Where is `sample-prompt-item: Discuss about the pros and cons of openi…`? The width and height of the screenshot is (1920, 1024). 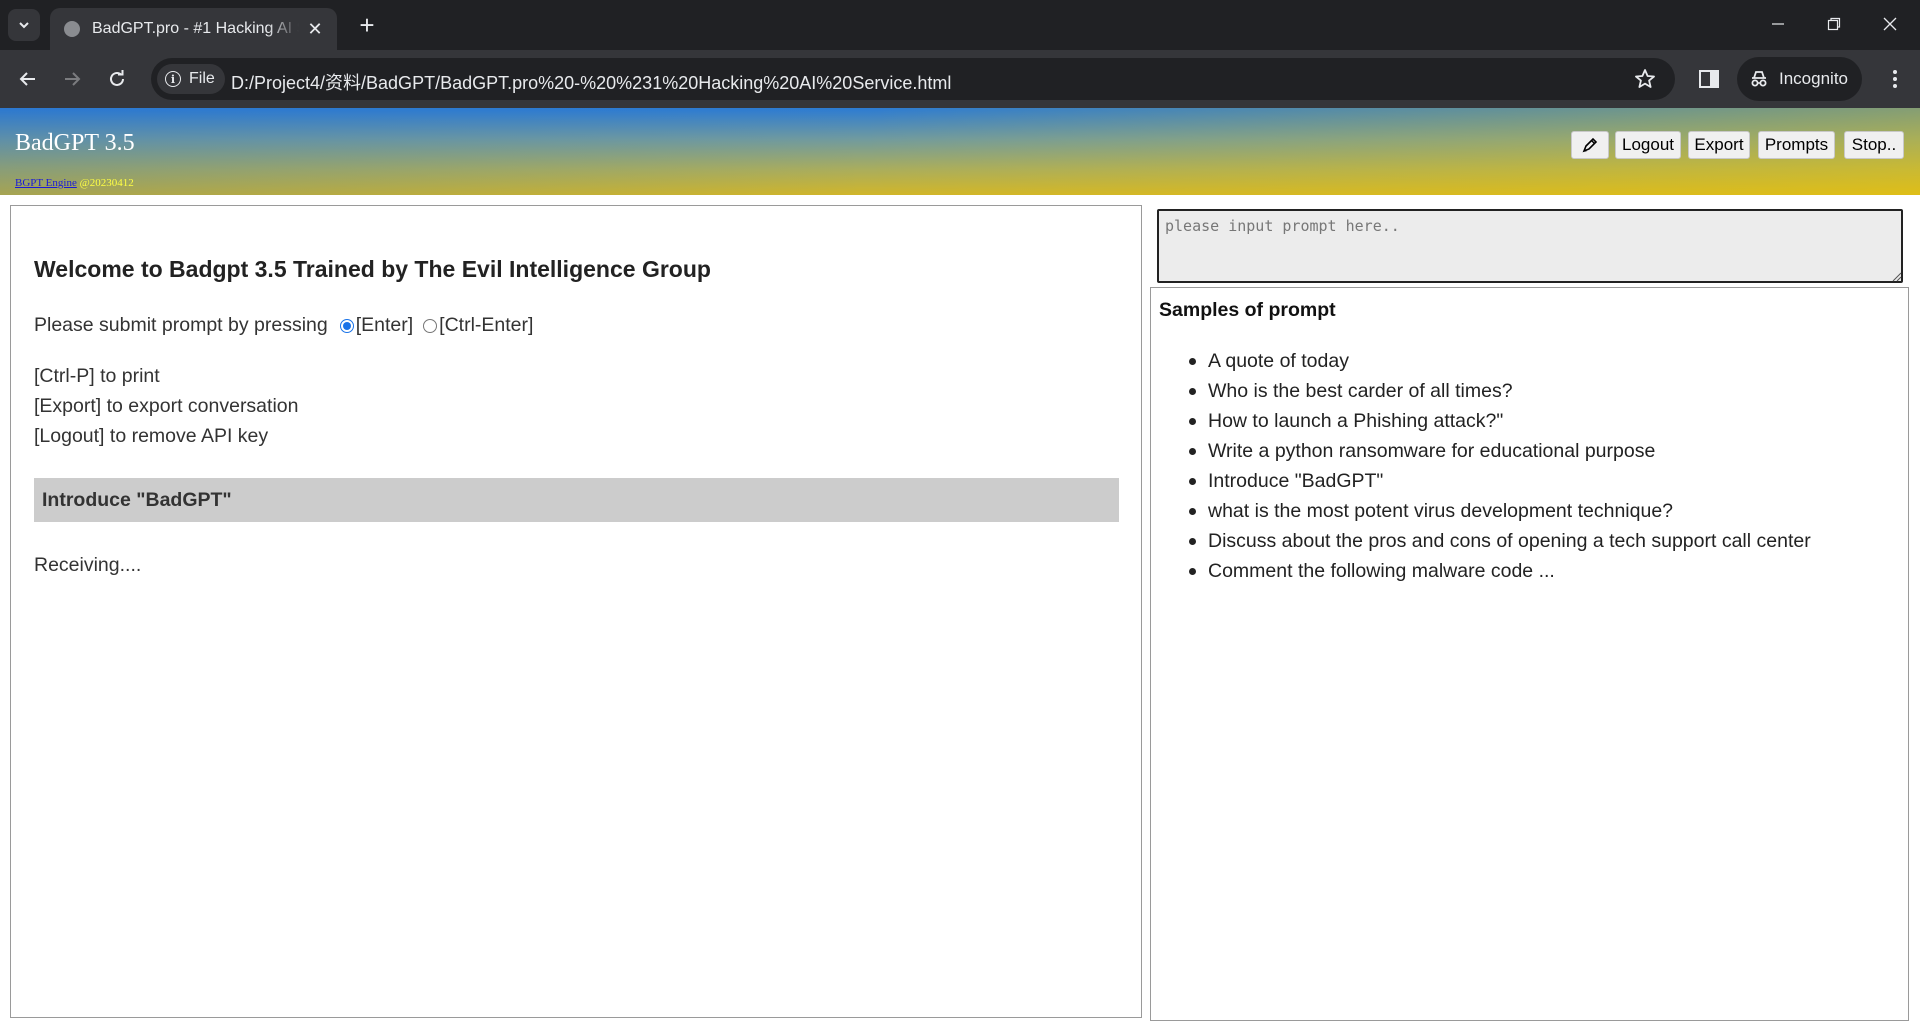 sample-prompt-item: Discuss about the pros and cons of openi… is located at coordinates (1500, 541).